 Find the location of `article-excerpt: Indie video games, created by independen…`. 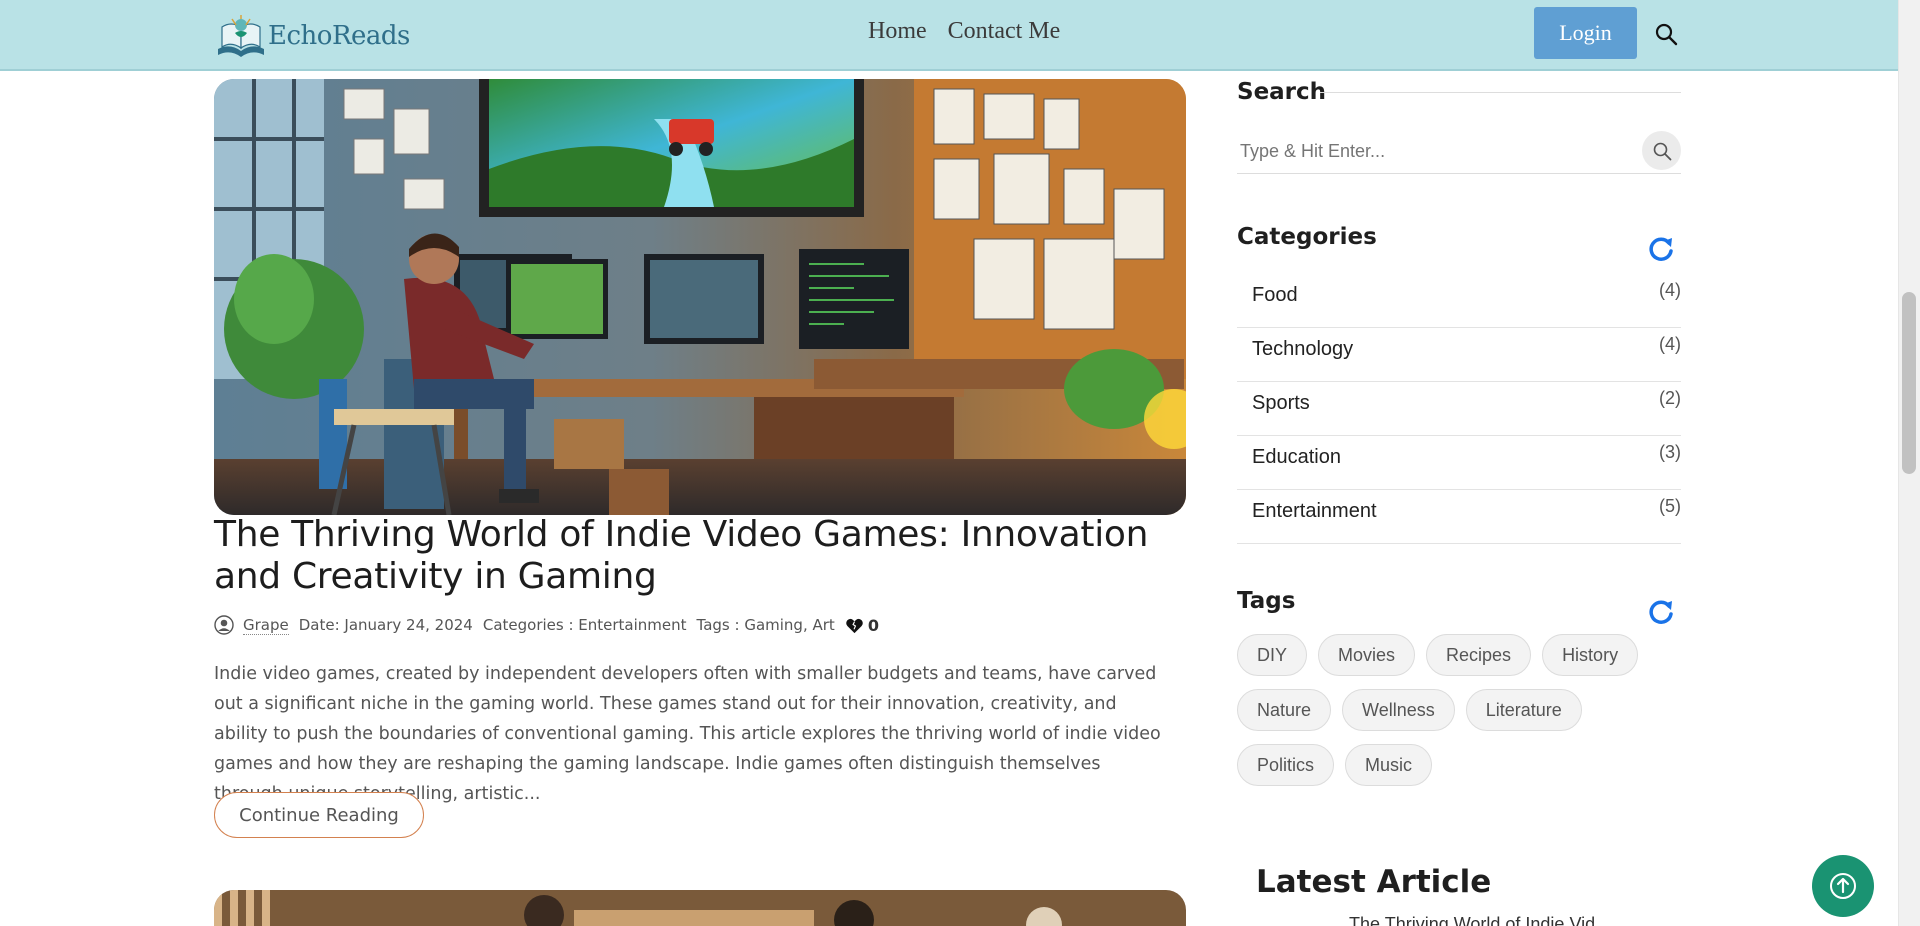

article-excerpt: Indie video games, created by independen… is located at coordinates (687, 734).